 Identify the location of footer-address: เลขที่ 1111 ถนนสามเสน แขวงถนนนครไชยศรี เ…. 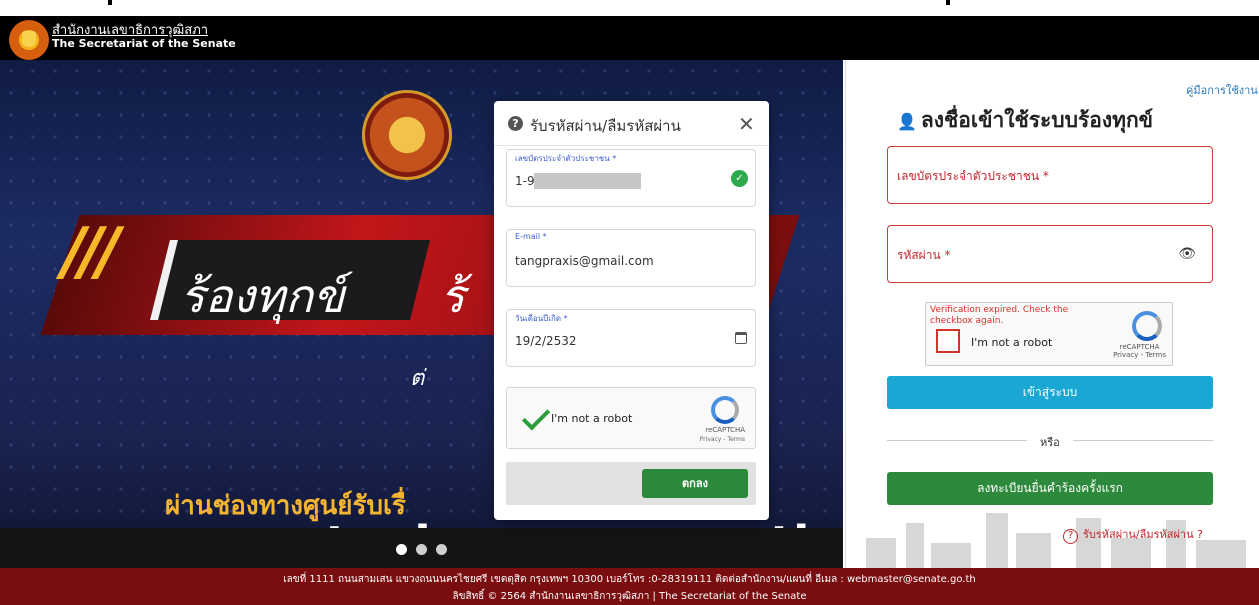
(629, 579).